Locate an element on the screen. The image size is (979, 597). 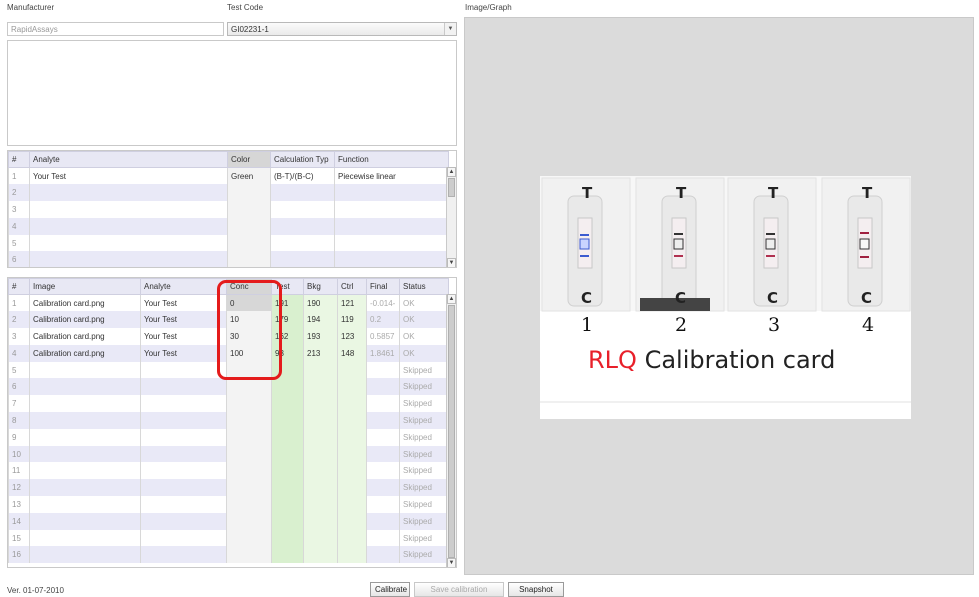
column-header-number: # is located at coordinates (19, 286).